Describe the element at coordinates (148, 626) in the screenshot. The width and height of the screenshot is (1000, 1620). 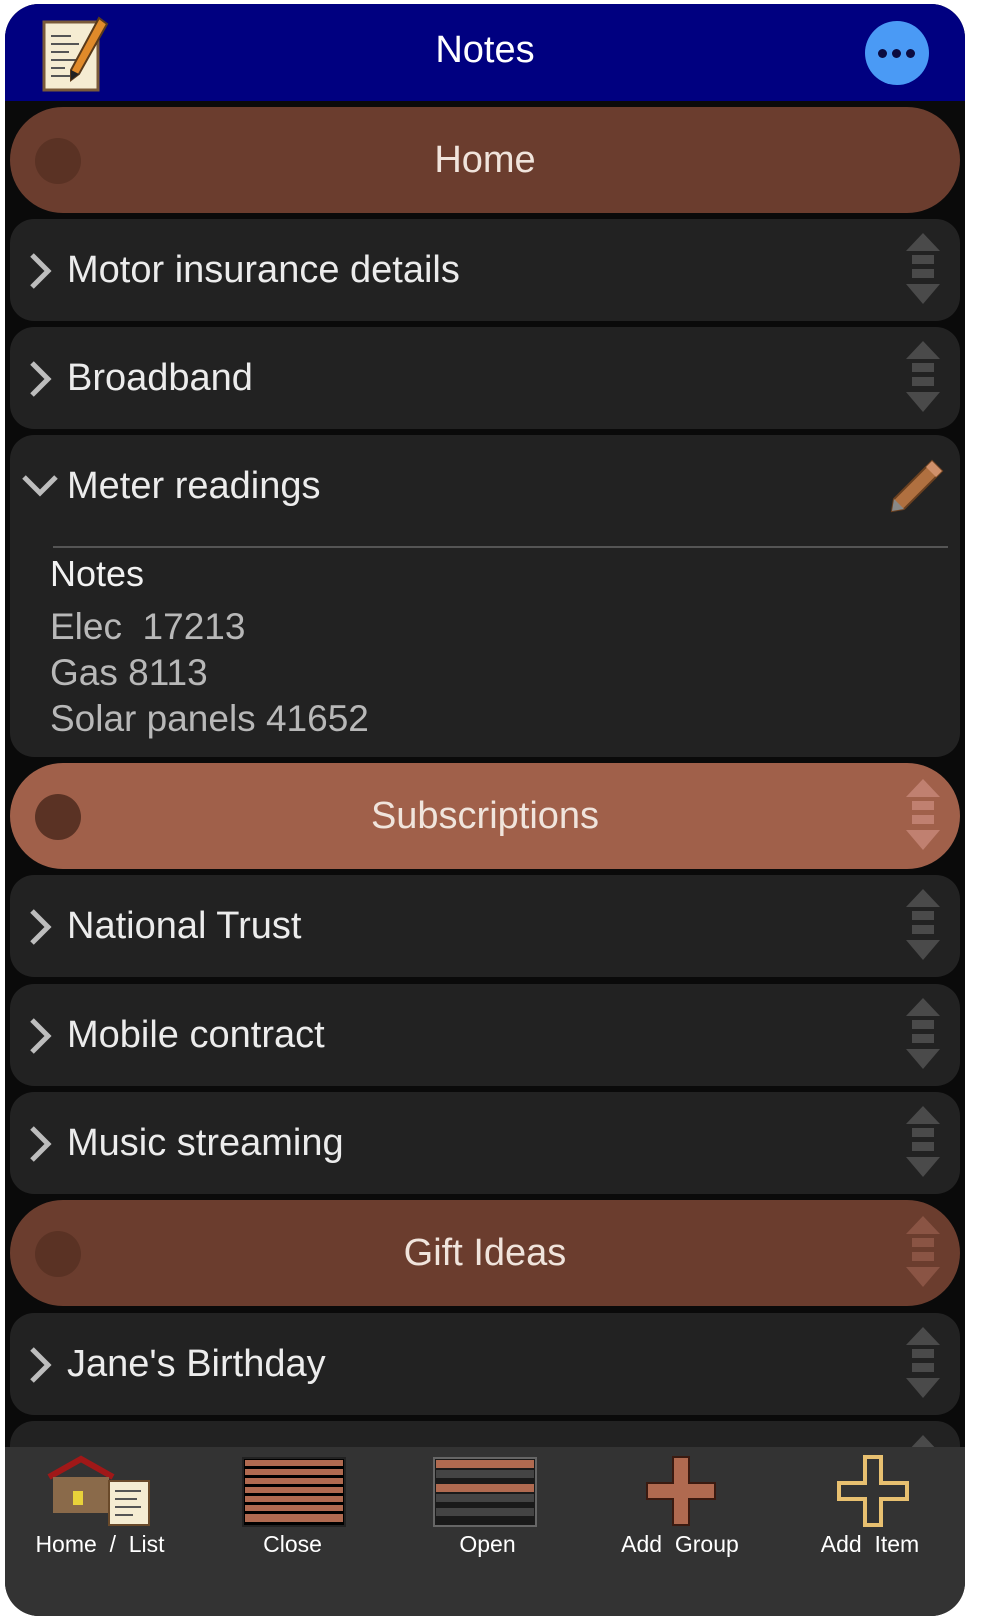
I see `note-line: Elec 17213` at that location.